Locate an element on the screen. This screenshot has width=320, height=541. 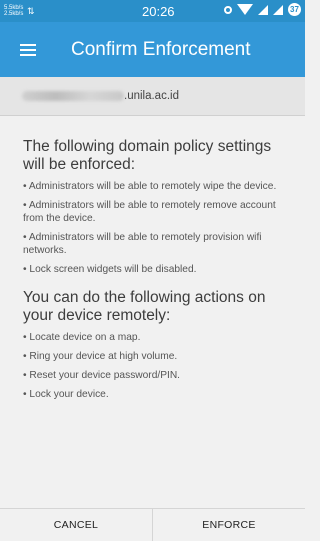
download-speed: 2.5kb/s is located at coordinates (14, 14).